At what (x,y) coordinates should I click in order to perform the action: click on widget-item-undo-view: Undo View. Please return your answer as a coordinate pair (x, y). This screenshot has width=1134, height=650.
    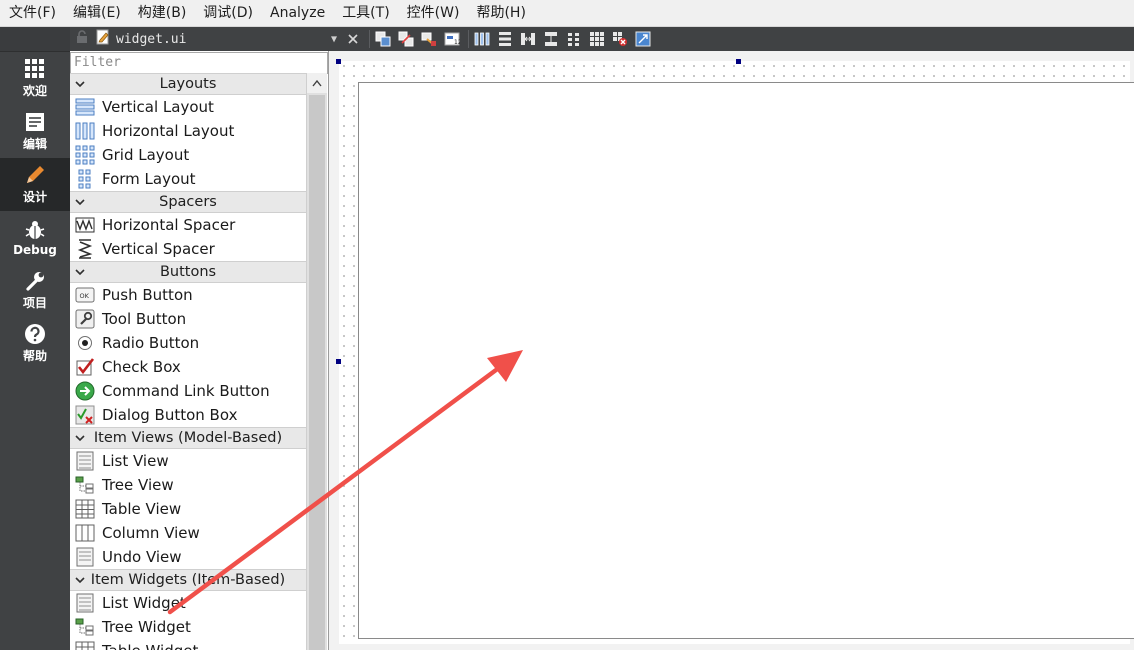
    Looking at the image, I should click on (188, 557).